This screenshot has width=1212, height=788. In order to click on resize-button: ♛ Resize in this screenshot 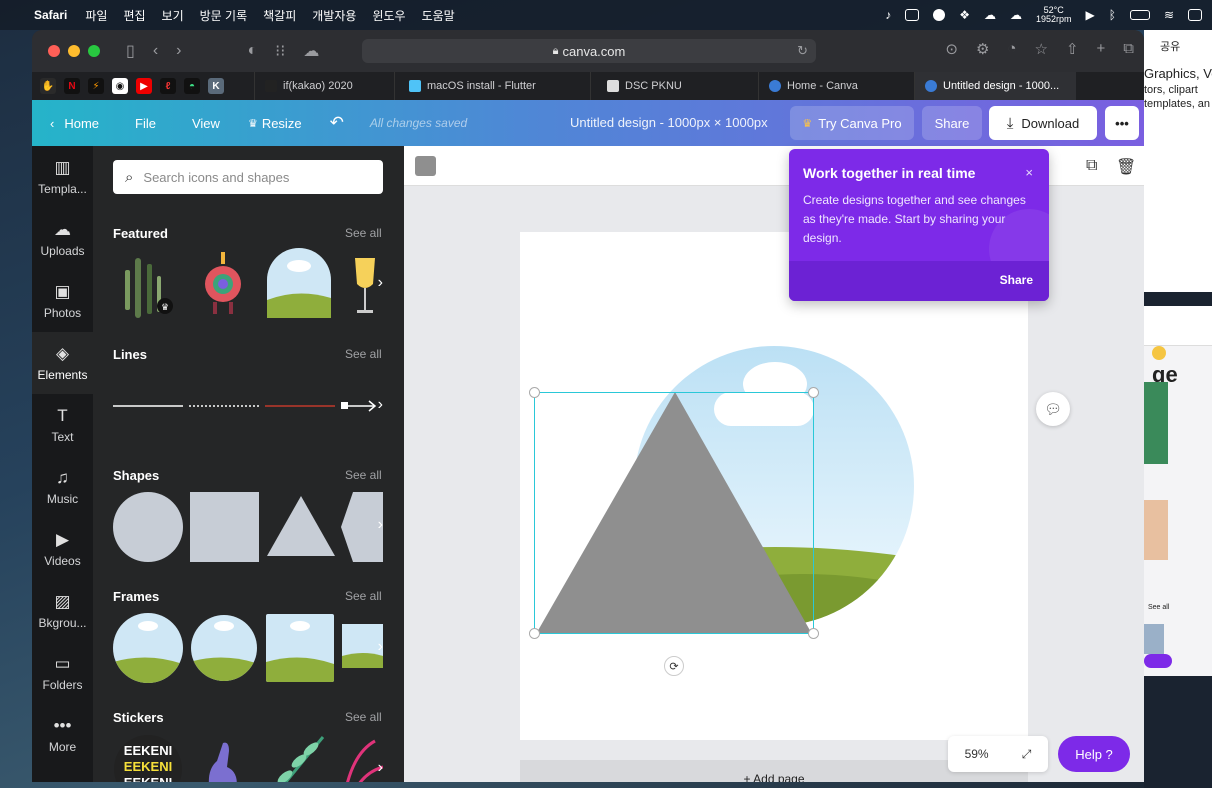, I will do `click(275, 123)`.